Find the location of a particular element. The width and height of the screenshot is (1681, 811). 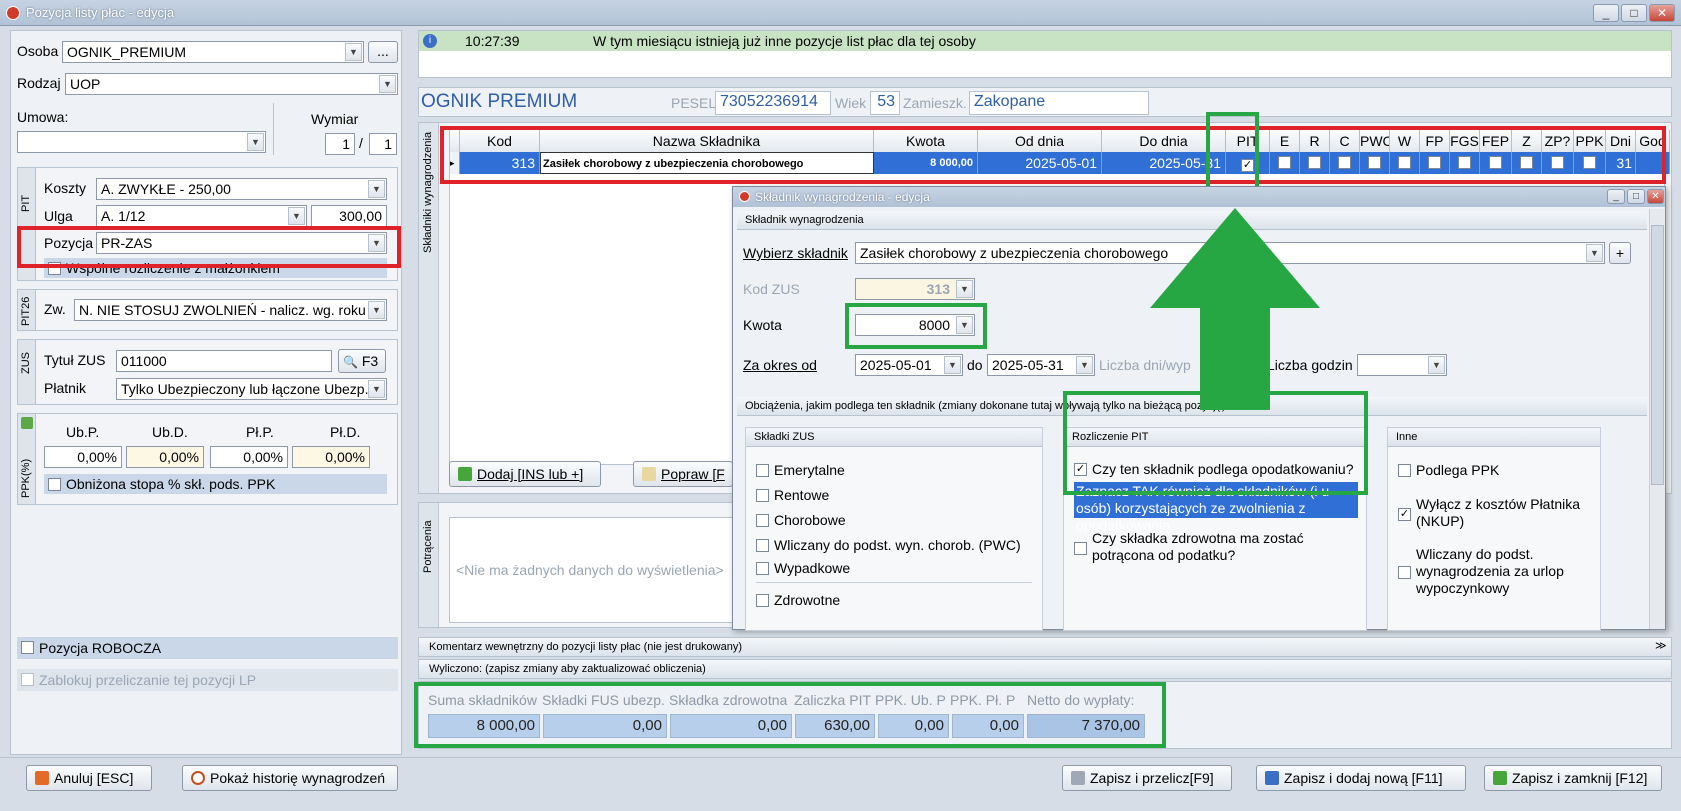

zamieszk-label: Zamieszk. is located at coordinates (935, 103).